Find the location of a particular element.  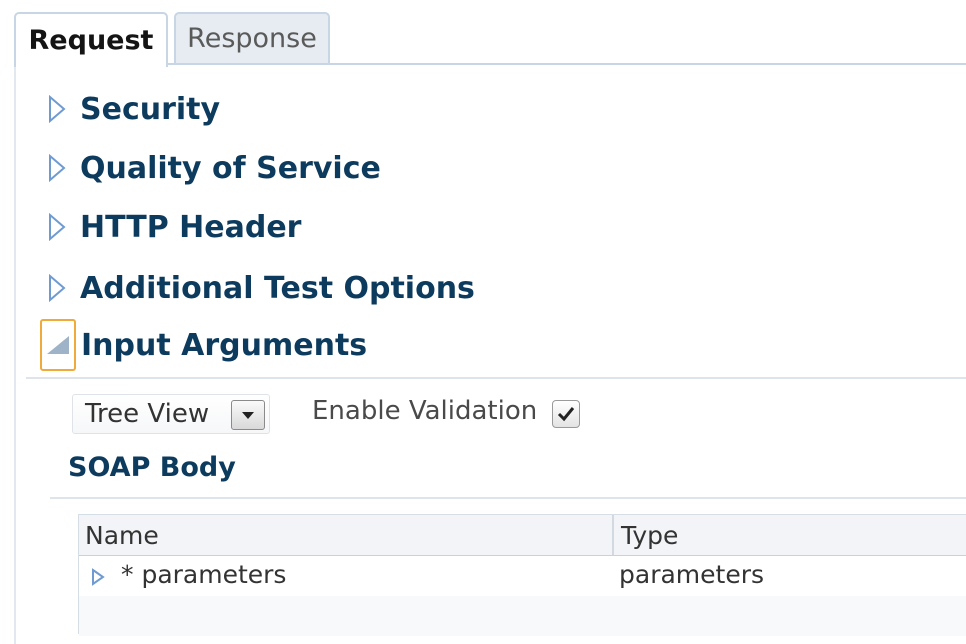

section-security: Security is located at coordinates (130, 109).